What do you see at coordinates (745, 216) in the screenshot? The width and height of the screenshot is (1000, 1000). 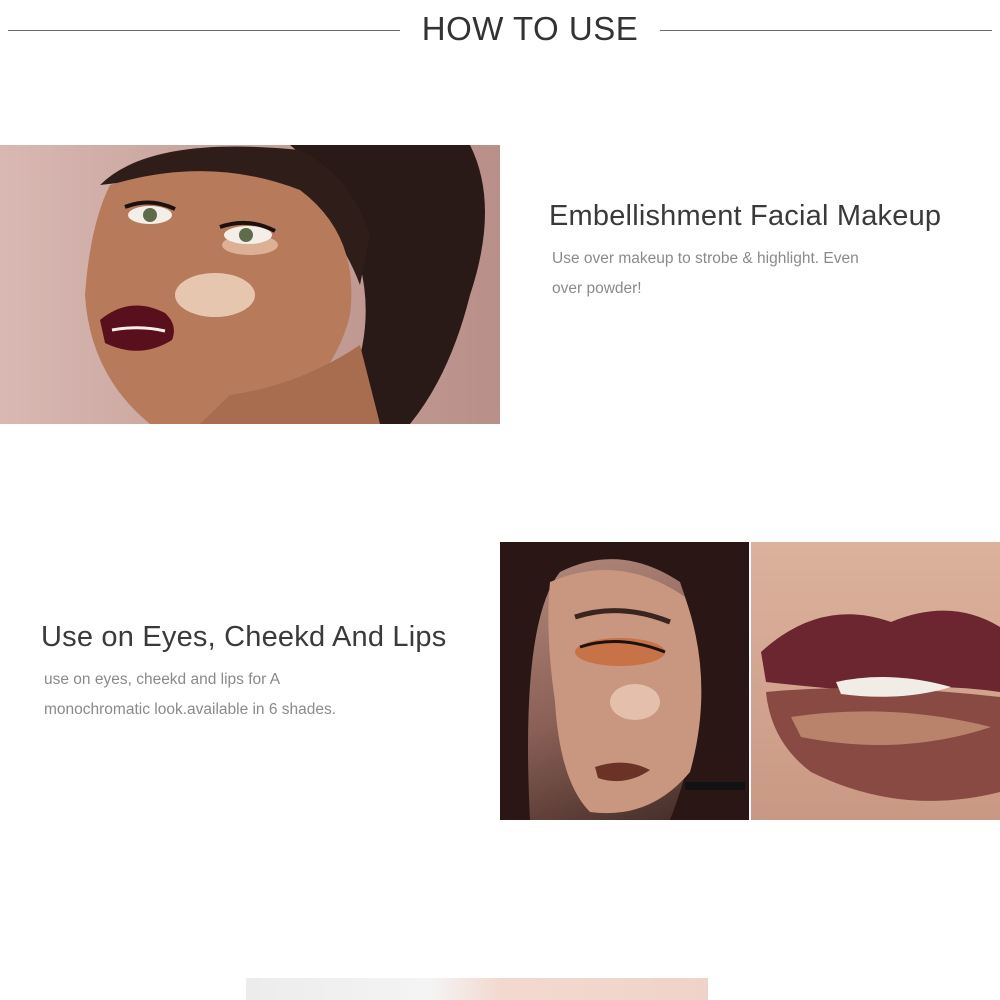 I see `feature-title: Embellishment Facial Makeup` at bounding box center [745, 216].